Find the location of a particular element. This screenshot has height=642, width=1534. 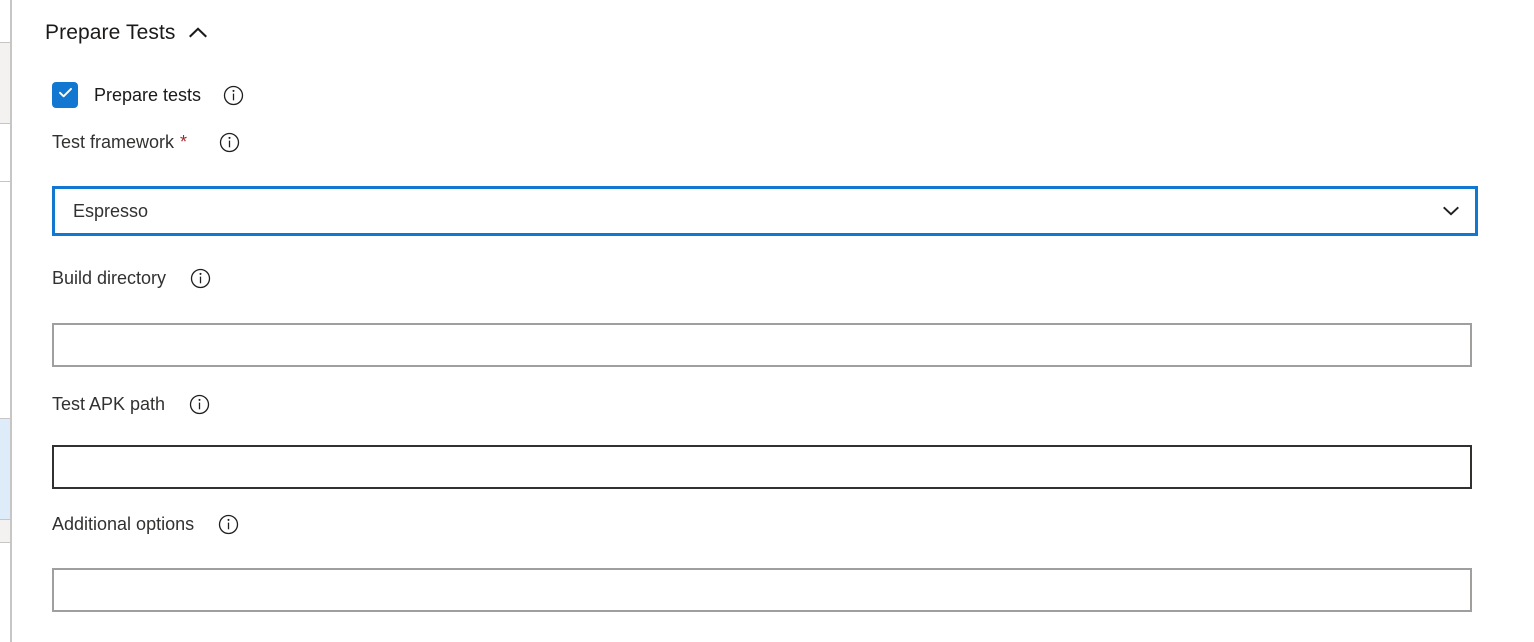

check-icon is located at coordinates (65, 95).